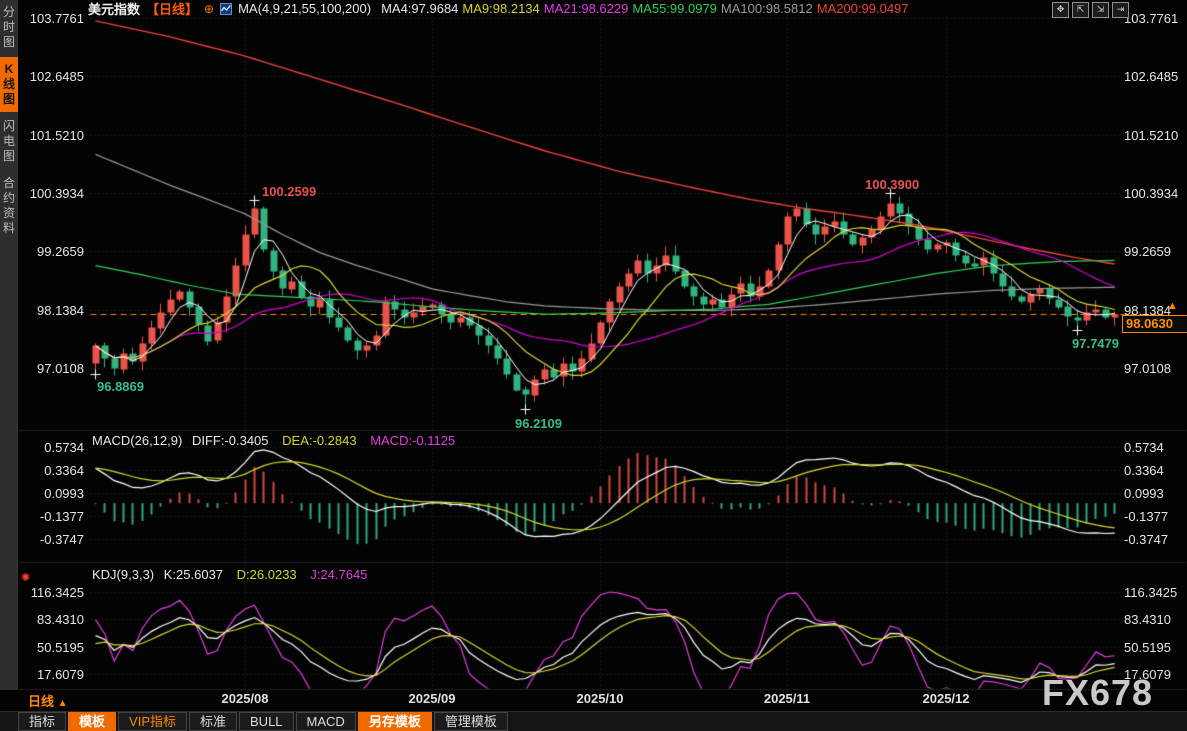 This screenshot has width=1187, height=731. Describe the element at coordinates (432, 698) in the screenshot. I see `date-axis-label: 2025/09` at that location.